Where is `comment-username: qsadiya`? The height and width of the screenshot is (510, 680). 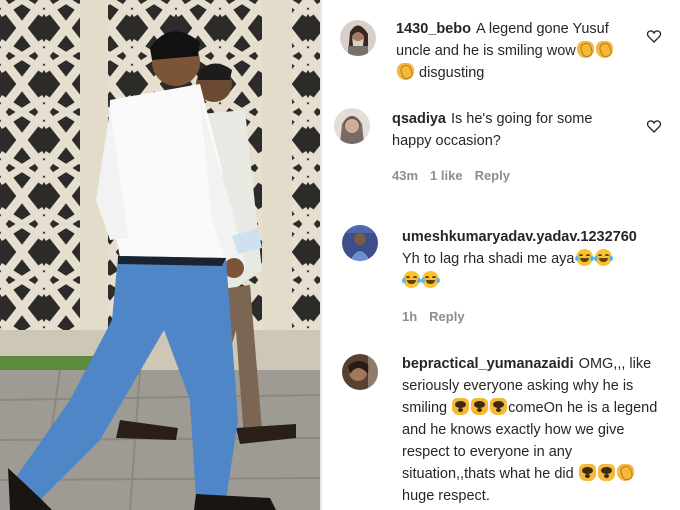 comment-username: qsadiya is located at coordinates (419, 119).